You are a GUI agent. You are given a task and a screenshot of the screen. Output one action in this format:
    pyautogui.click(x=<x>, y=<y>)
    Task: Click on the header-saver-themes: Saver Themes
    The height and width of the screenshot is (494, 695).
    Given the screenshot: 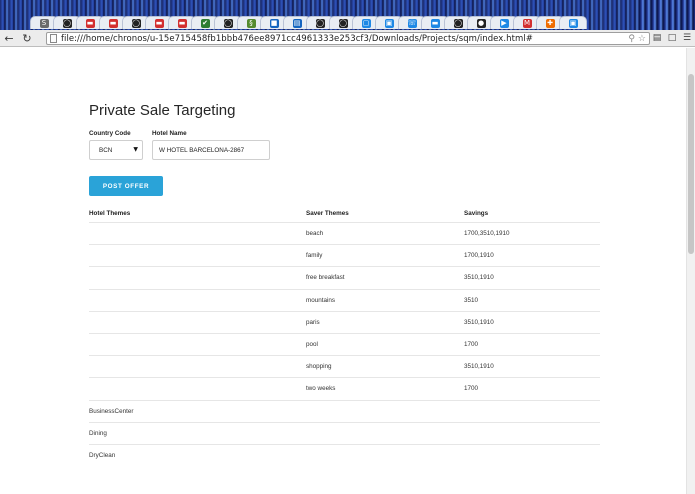 What is the action you would take?
    pyautogui.click(x=327, y=213)
    